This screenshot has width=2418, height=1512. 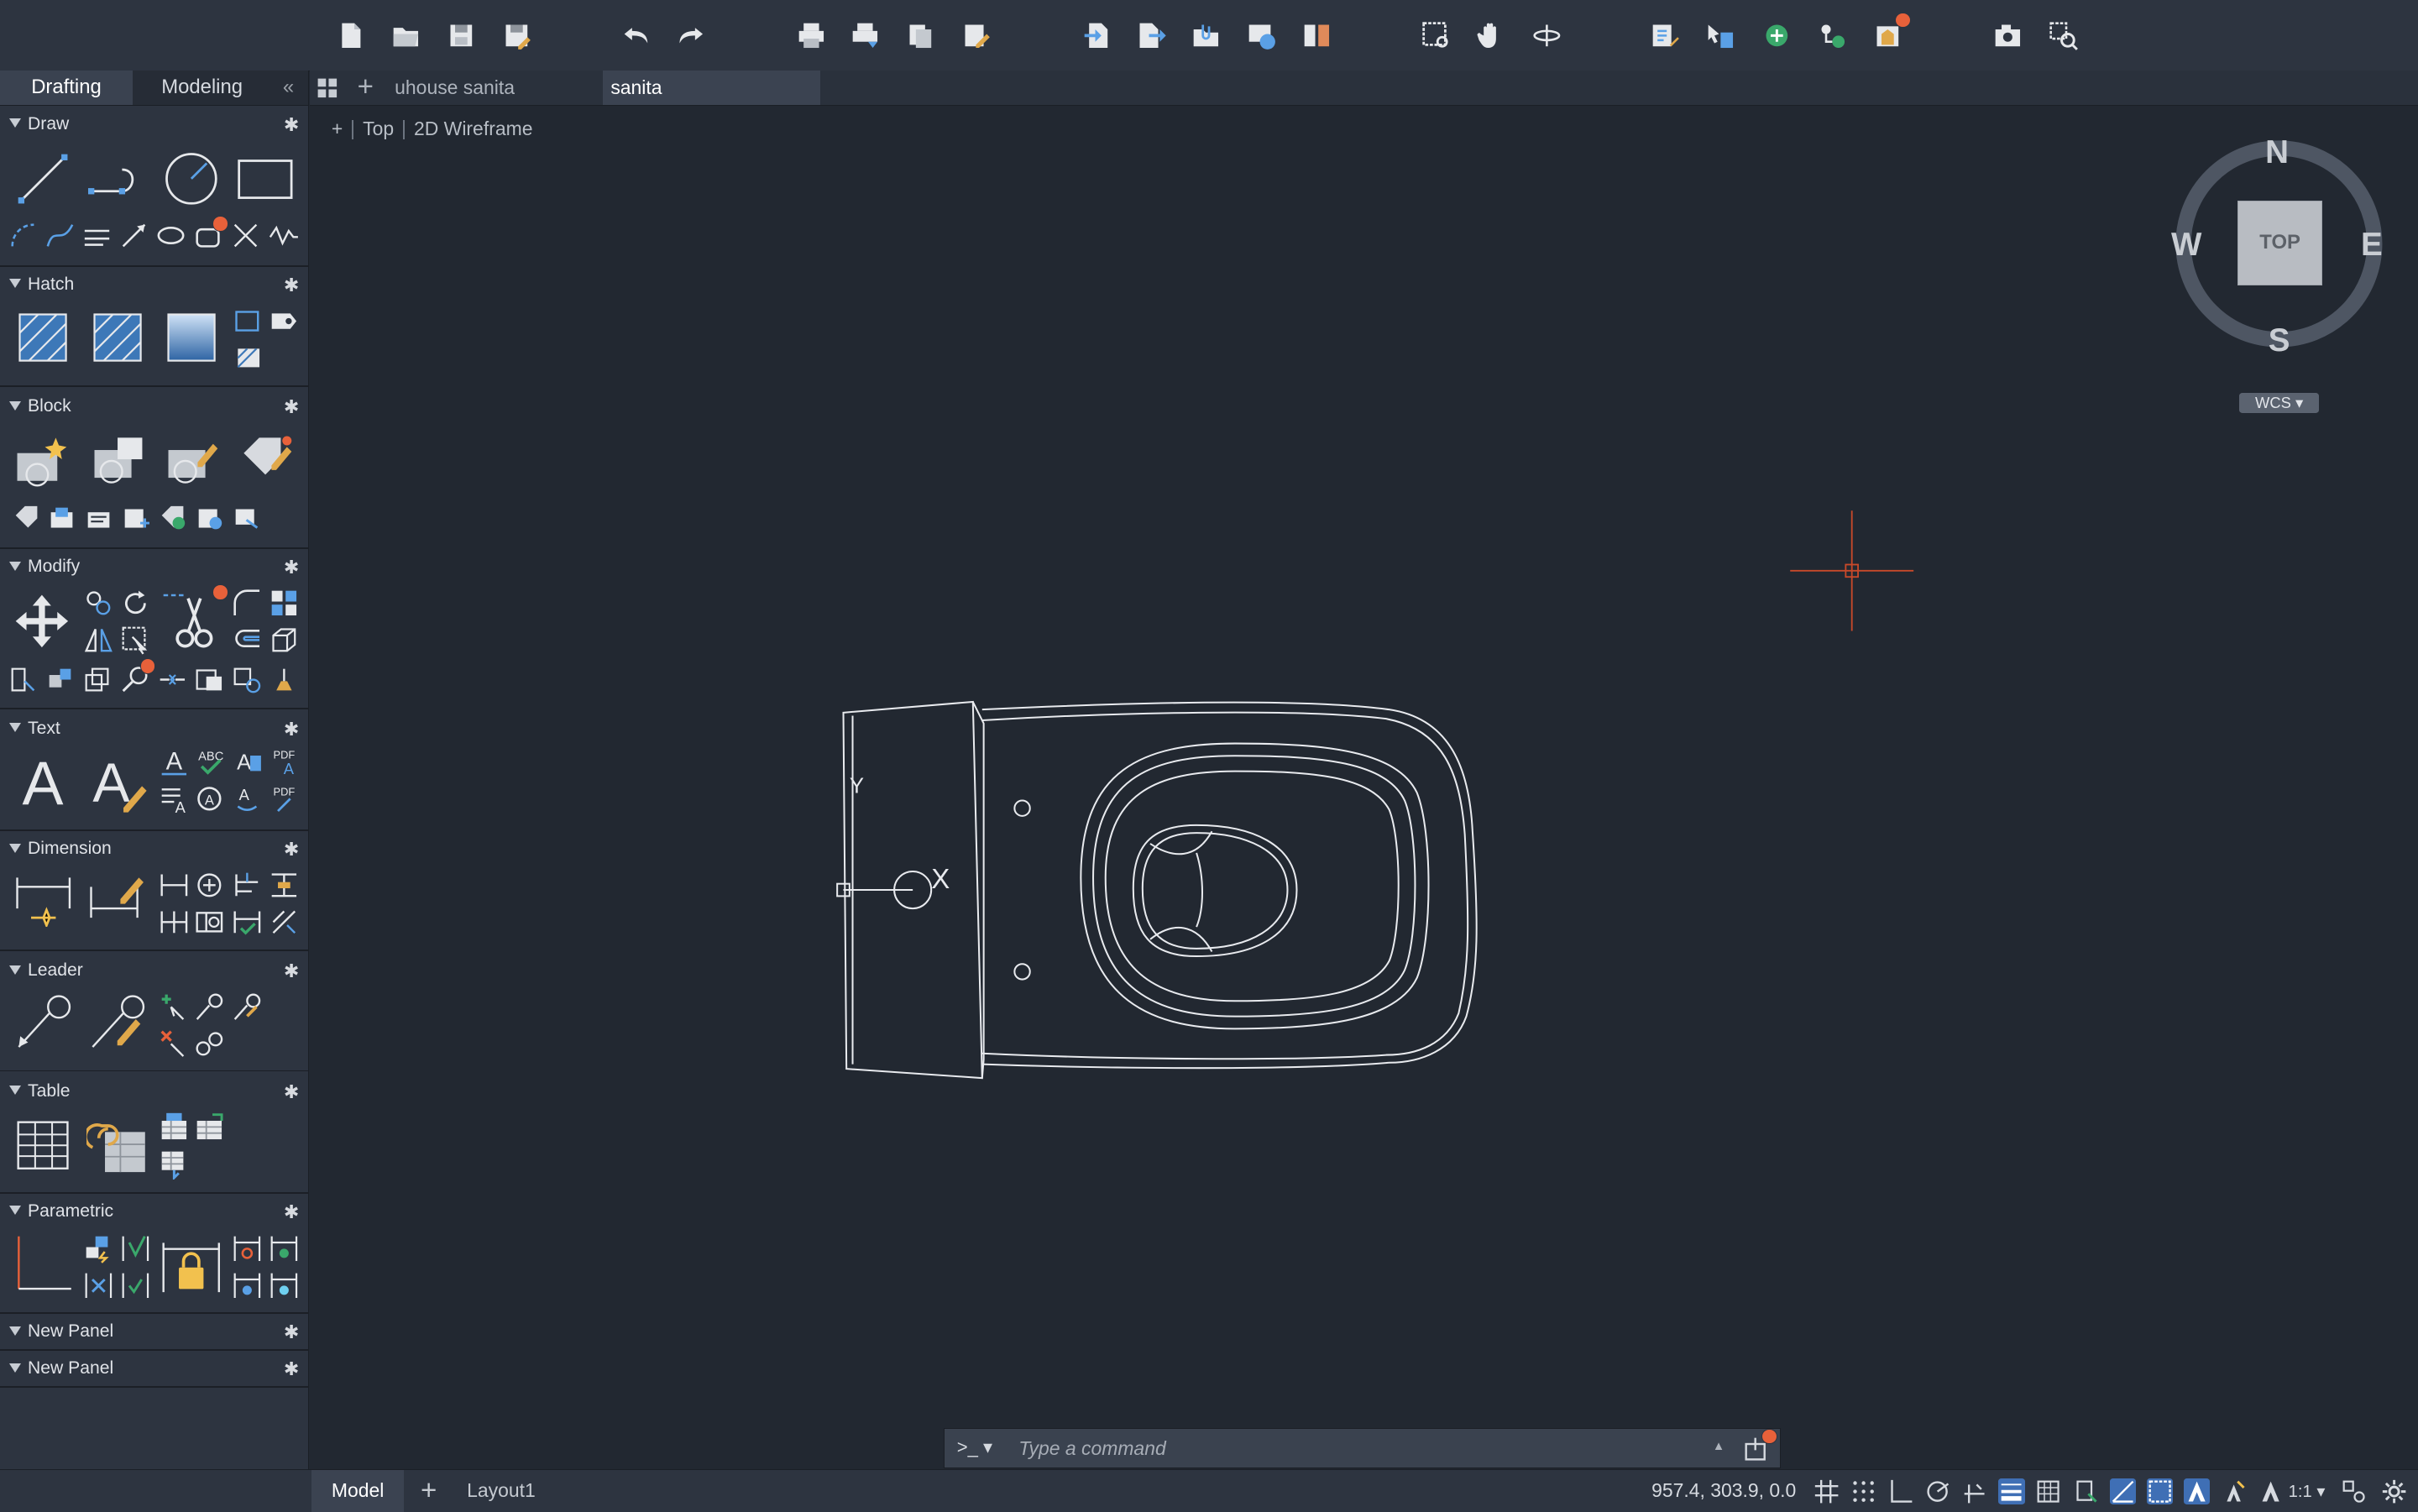 What do you see at coordinates (202, 87) in the screenshot?
I see `tab-modeling: Modeling` at bounding box center [202, 87].